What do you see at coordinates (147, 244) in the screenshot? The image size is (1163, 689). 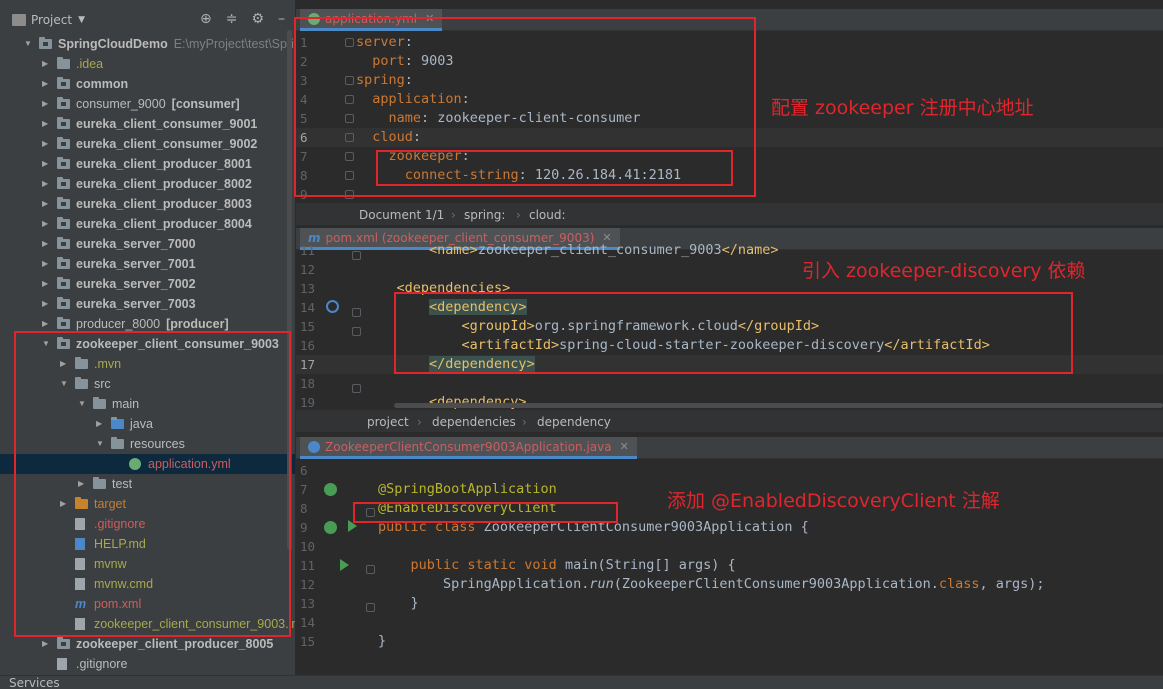 I see `tree-item: ▶ eureka_server_7000` at bounding box center [147, 244].